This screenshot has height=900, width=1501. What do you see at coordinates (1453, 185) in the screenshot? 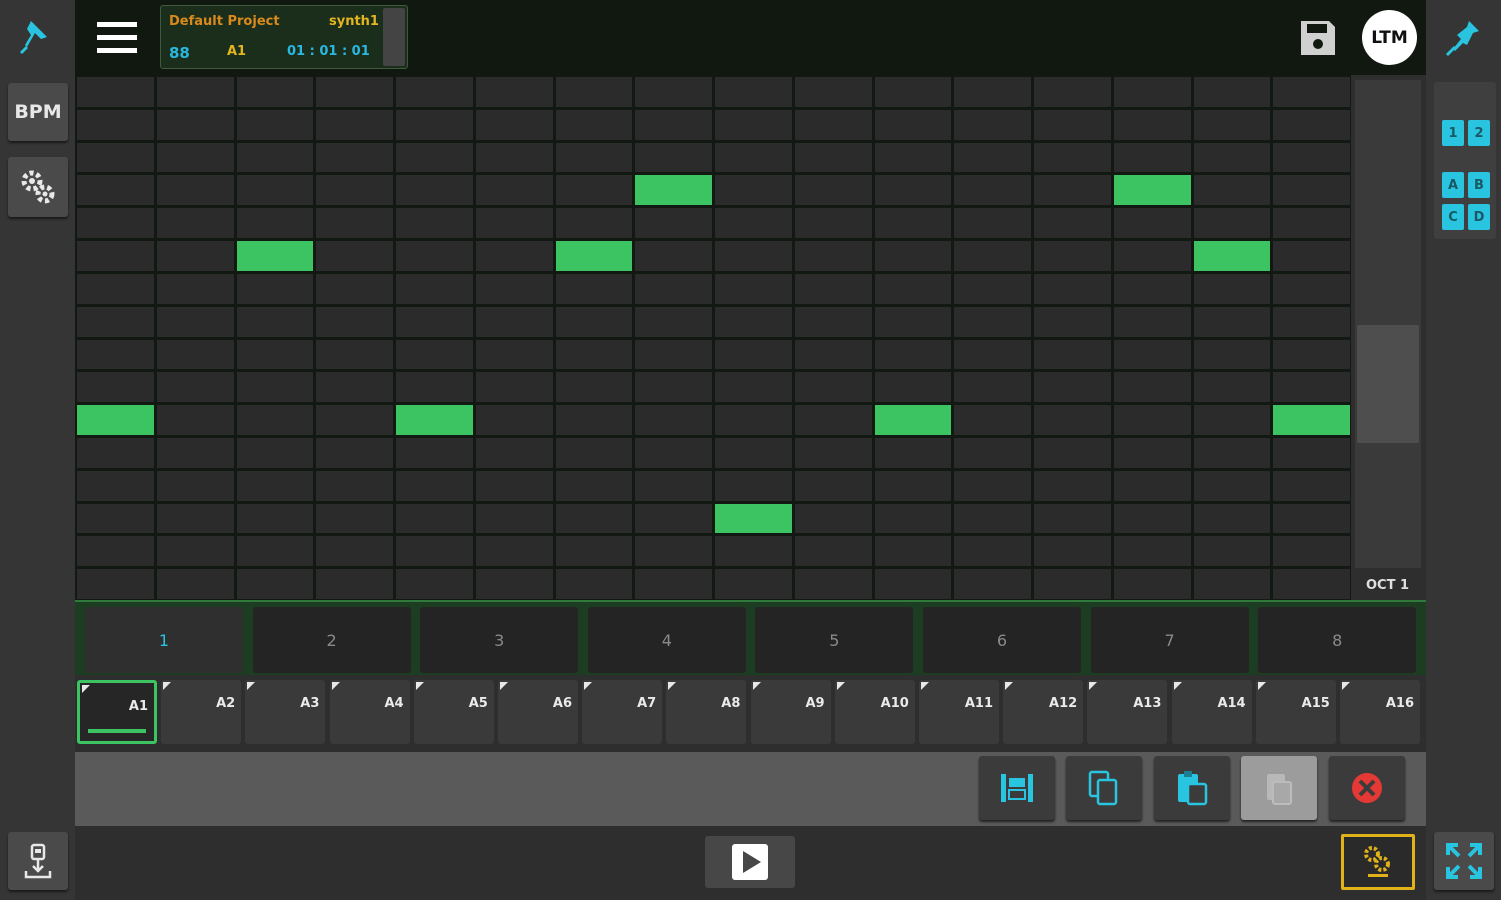
I see `bank-a-button: A` at bounding box center [1453, 185].